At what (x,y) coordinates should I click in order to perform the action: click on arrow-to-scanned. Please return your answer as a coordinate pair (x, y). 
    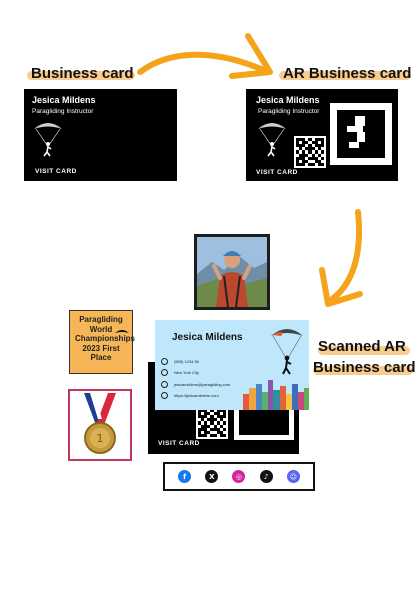
    Looking at the image, I should click on (344, 257).